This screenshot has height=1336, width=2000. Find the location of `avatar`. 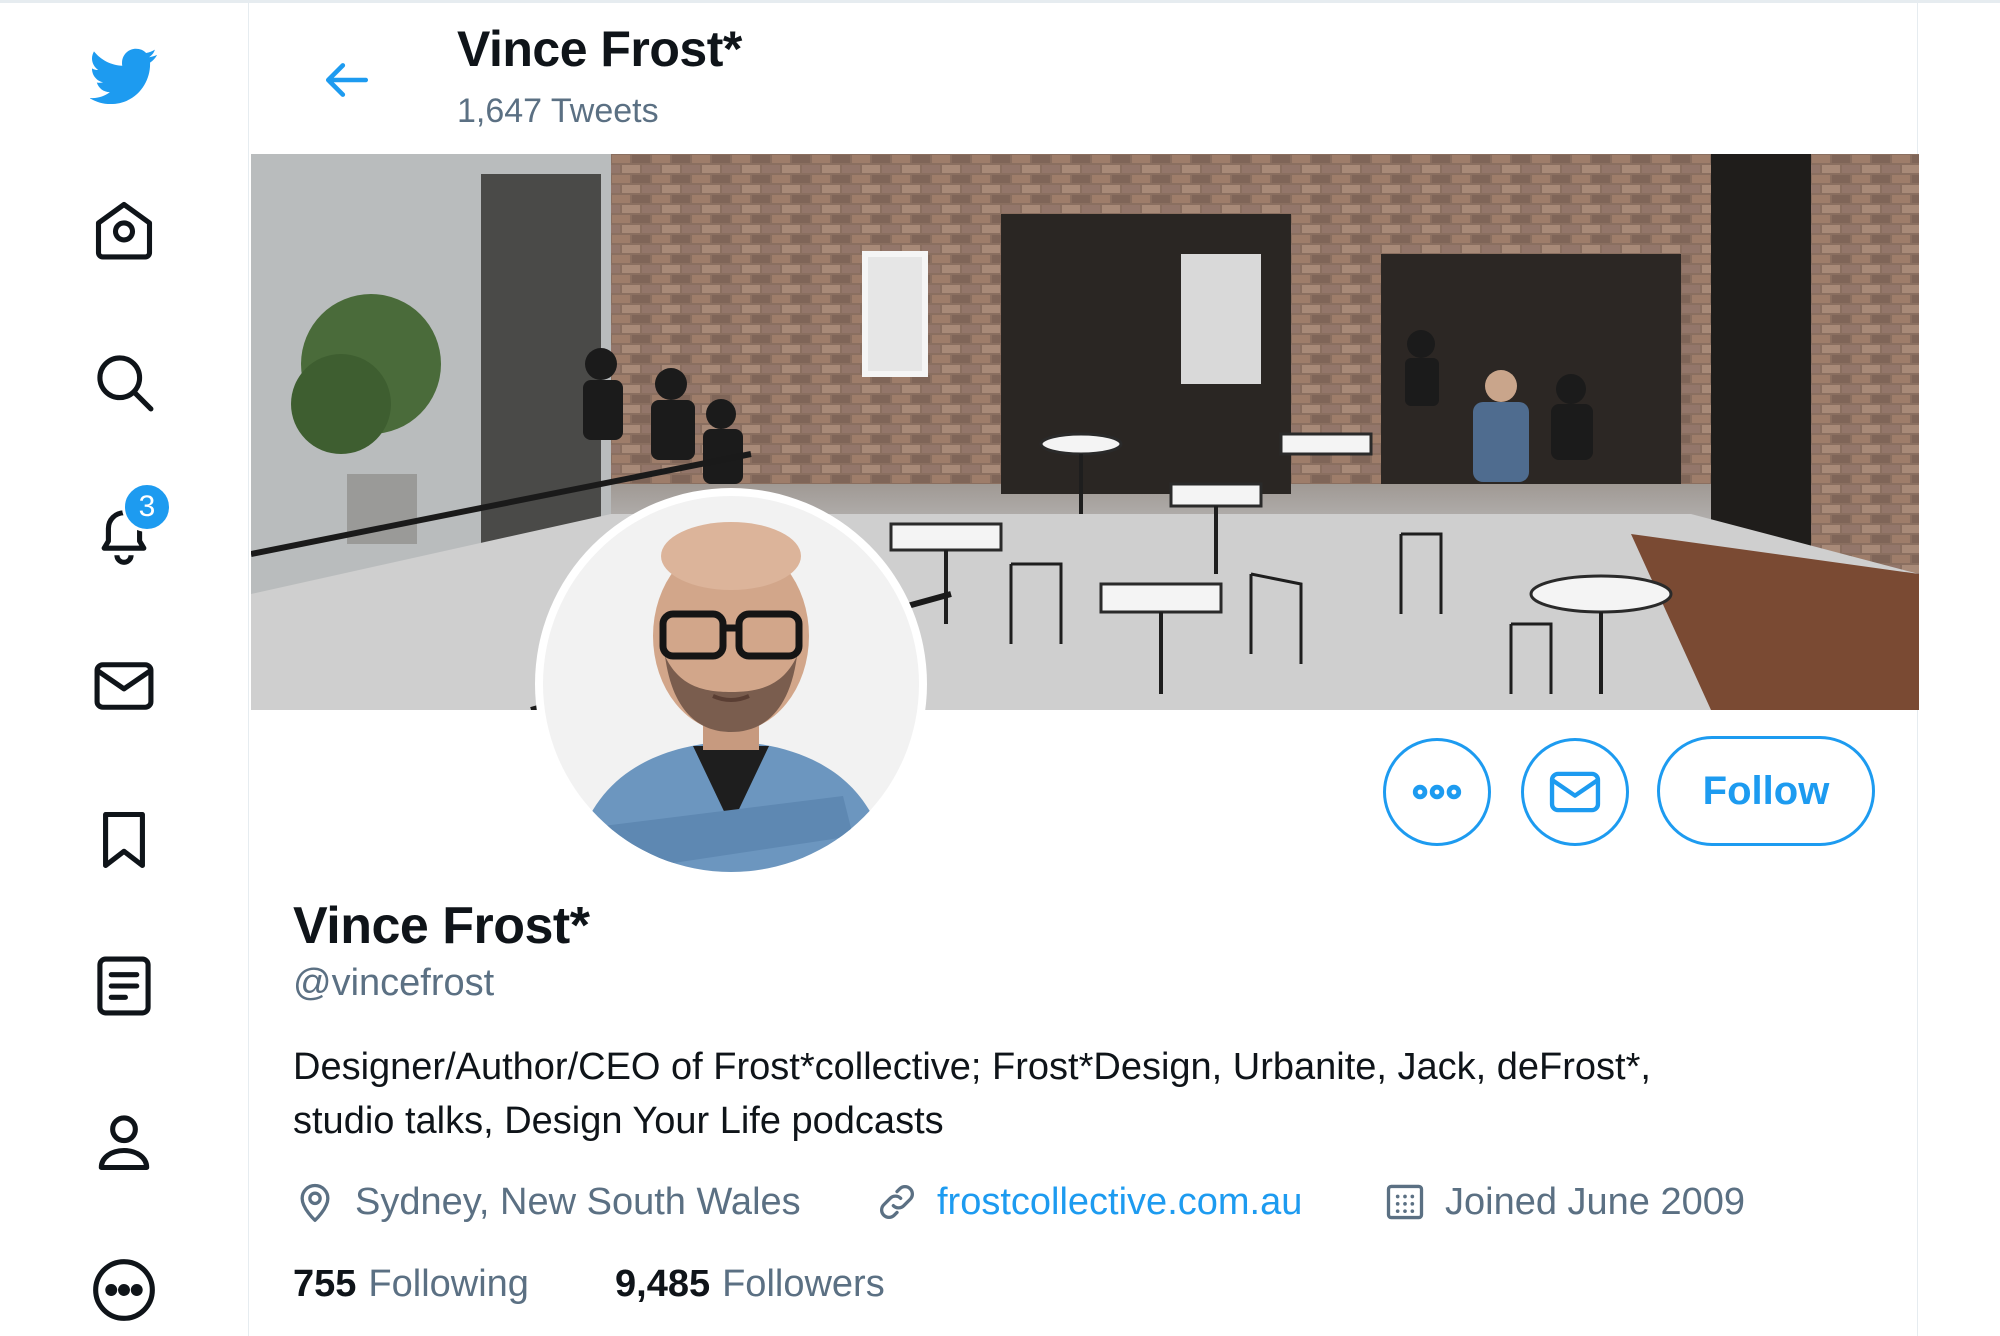

avatar is located at coordinates (731, 684).